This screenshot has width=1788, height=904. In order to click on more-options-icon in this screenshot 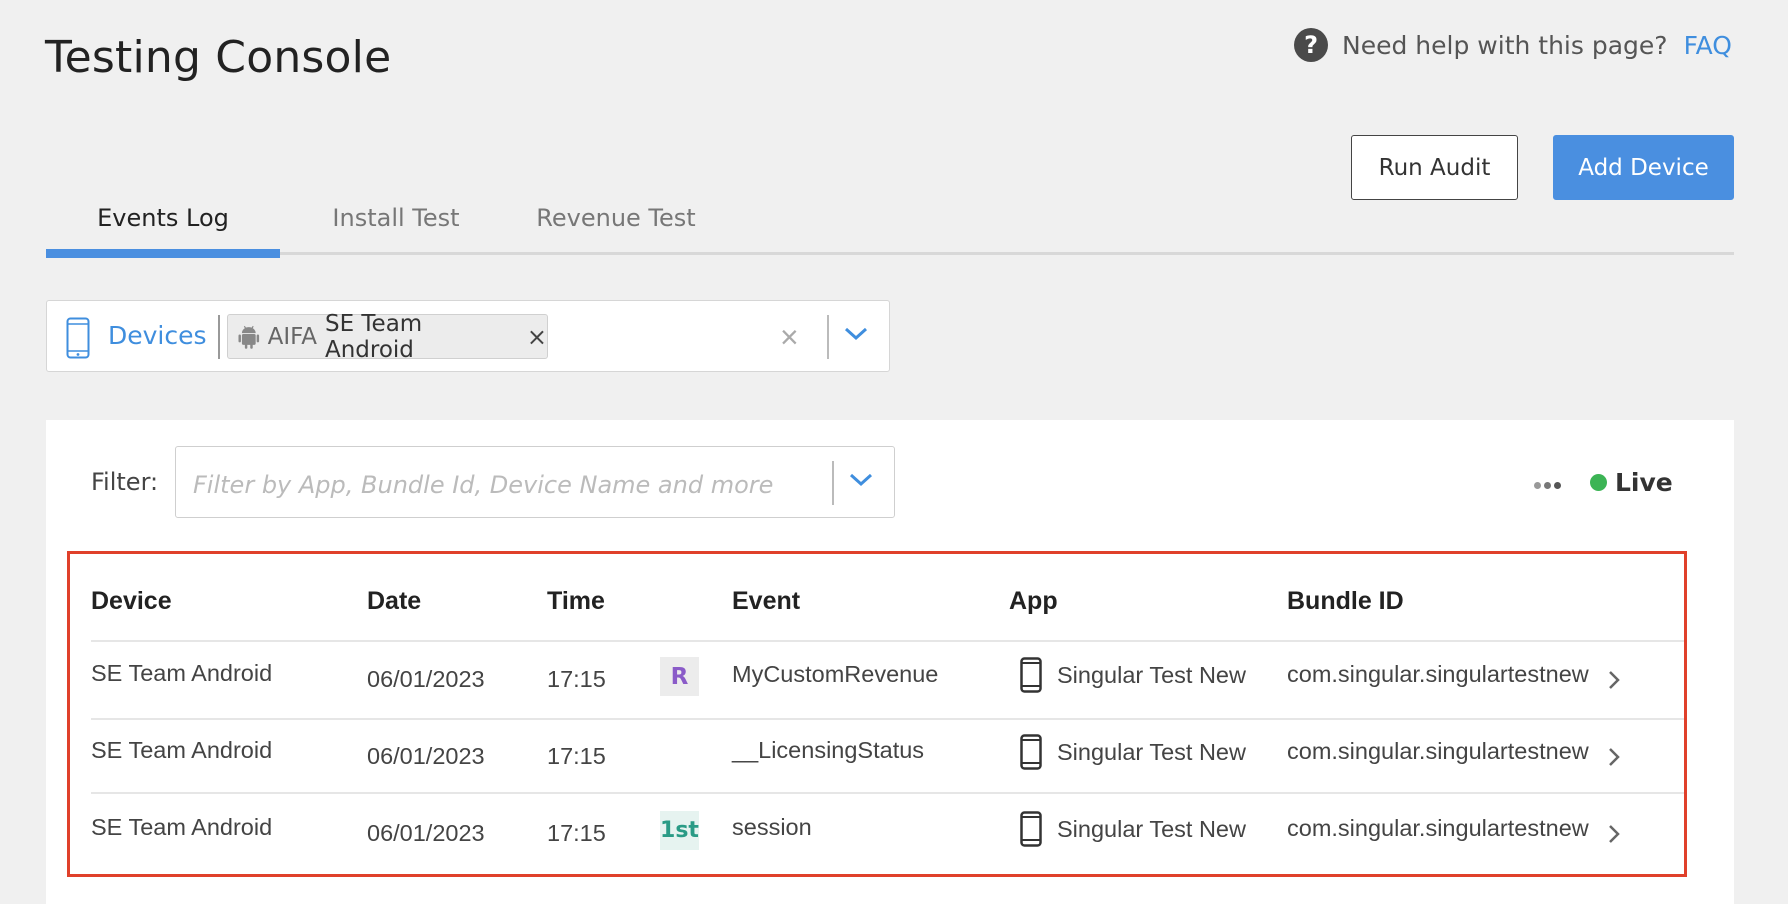, I will do `click(1547, 485)`.